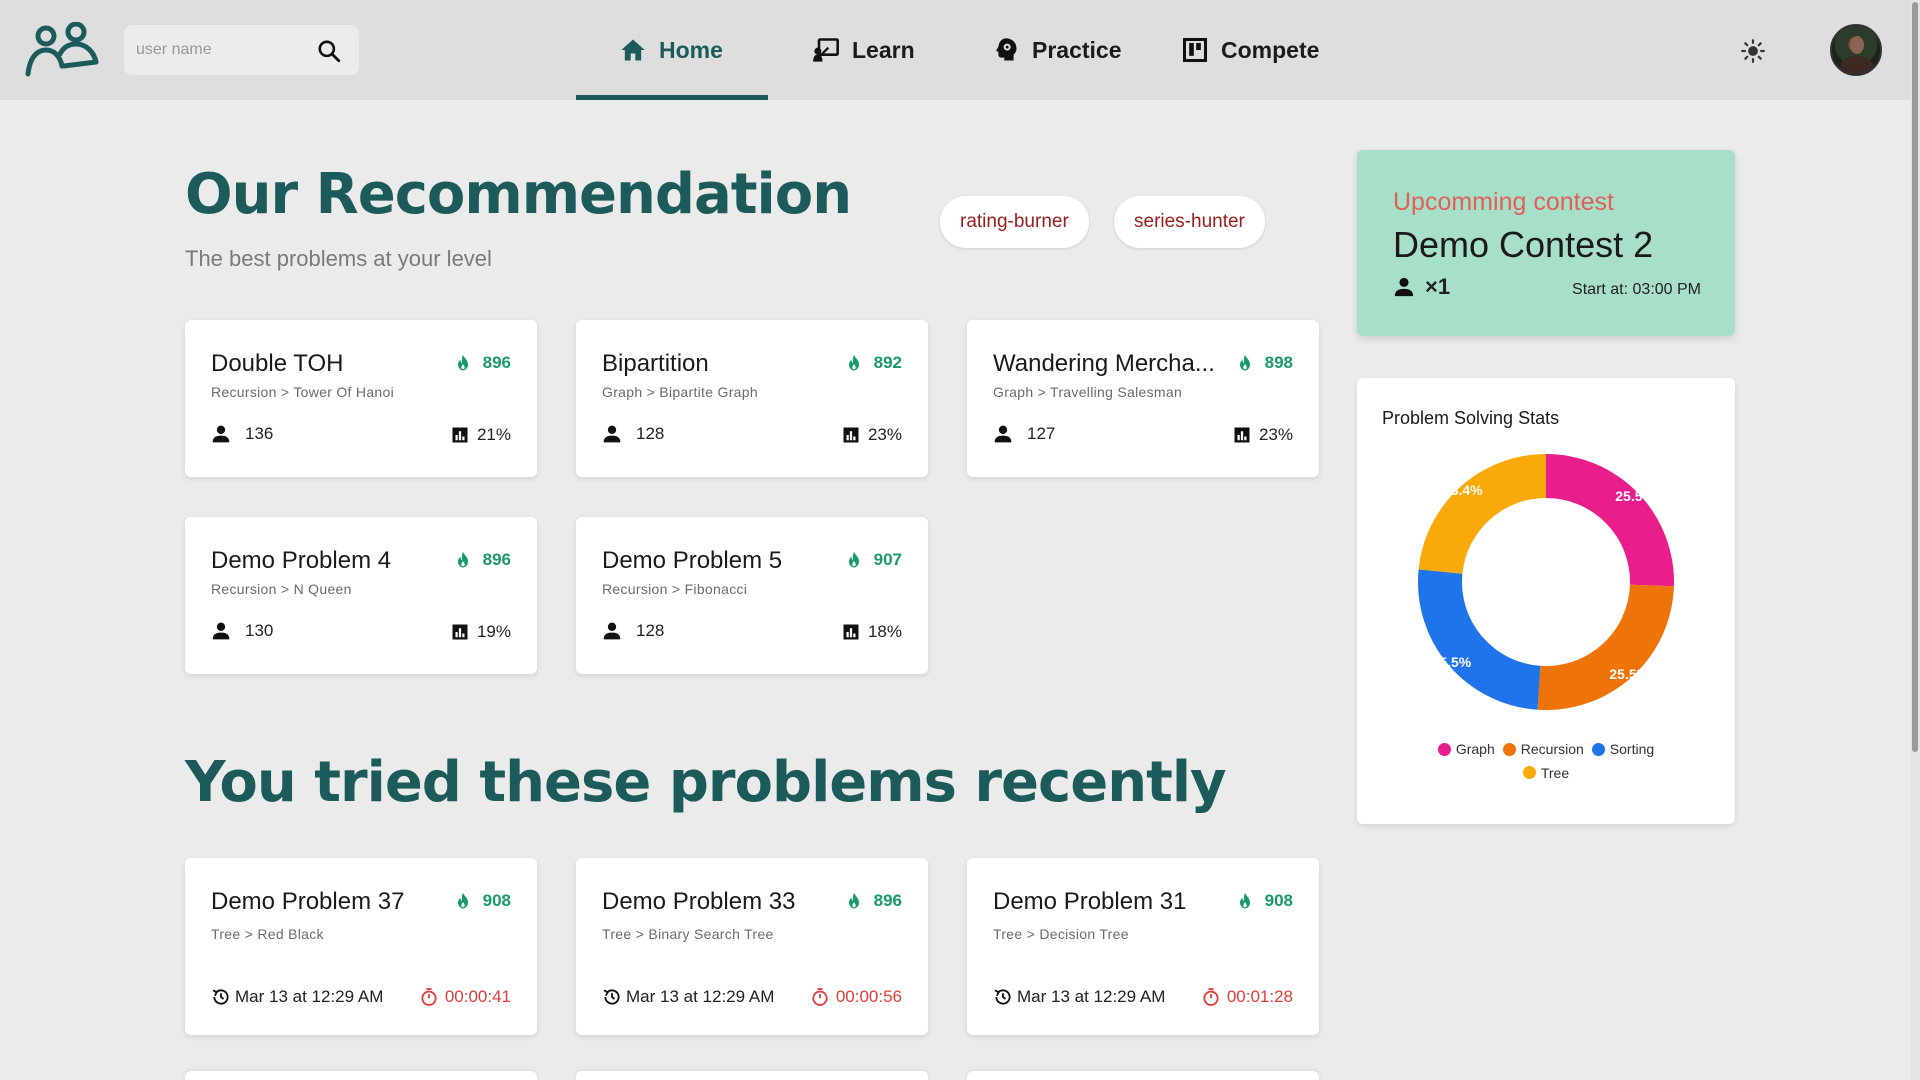 The image size is (1920, 1080). Describe the element at coordinates (1275, 434) in the screenshot. I see `success-rate-value: 23%` at that location.